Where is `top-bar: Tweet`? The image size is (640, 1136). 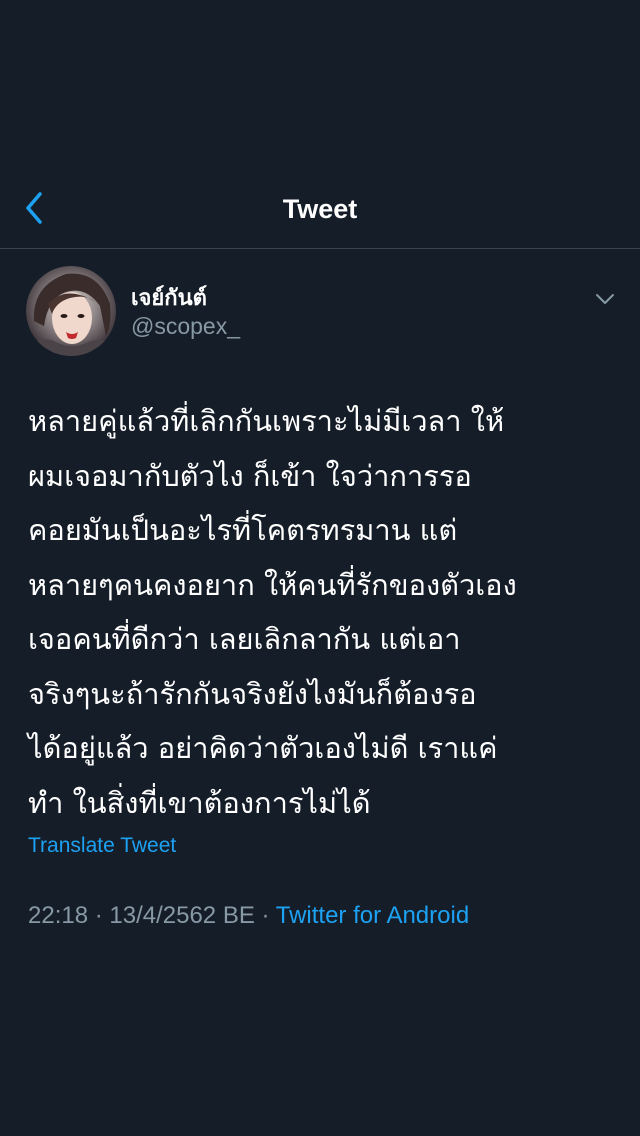
top-bar: Tweet is located at coordinates (320, 209).